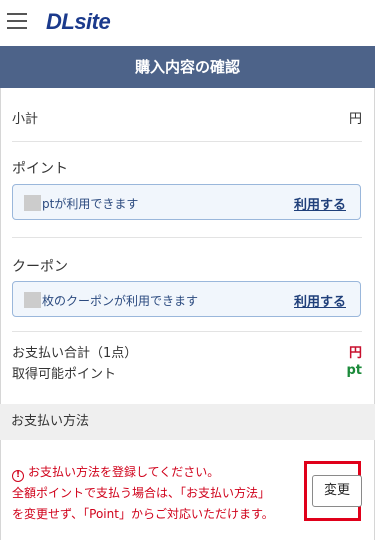 The height and width of the screenshot is (540, 375). What do you see at coordinates (120, 301) in the screenshot?
I see `coupon-available-text: 枚のクーポンが利用できます` at bounding box center [120, 301].